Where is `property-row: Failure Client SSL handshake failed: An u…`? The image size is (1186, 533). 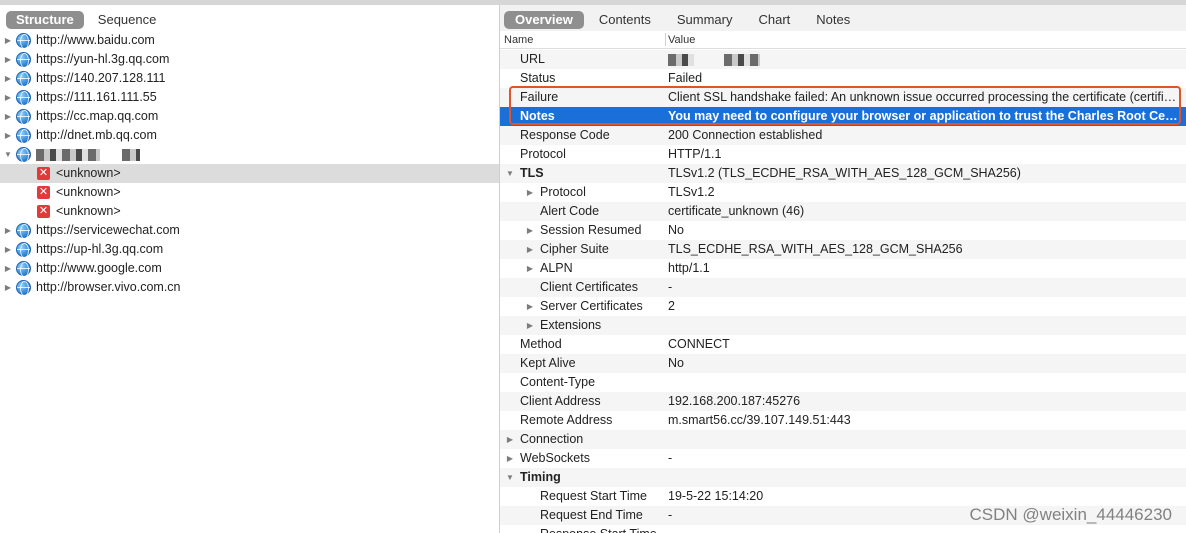 property-row: Failure Client SSL handshake failed: An u… is located at coordinates (843, 97).